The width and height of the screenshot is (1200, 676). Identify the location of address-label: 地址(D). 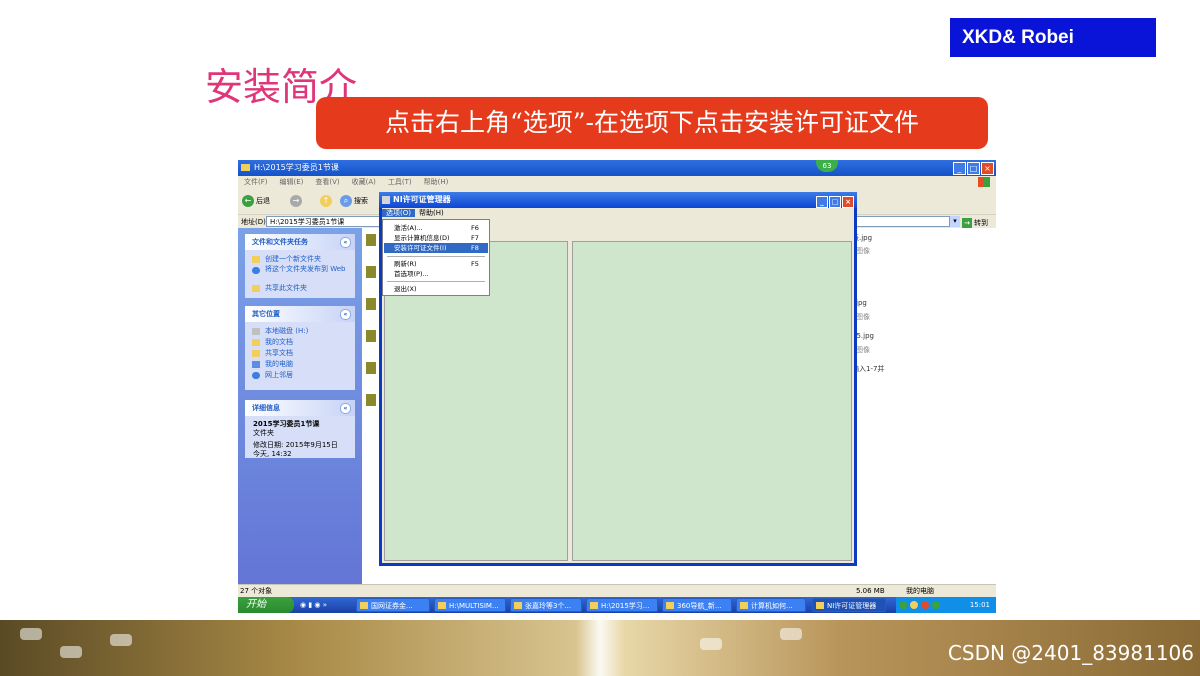
(253, 222).